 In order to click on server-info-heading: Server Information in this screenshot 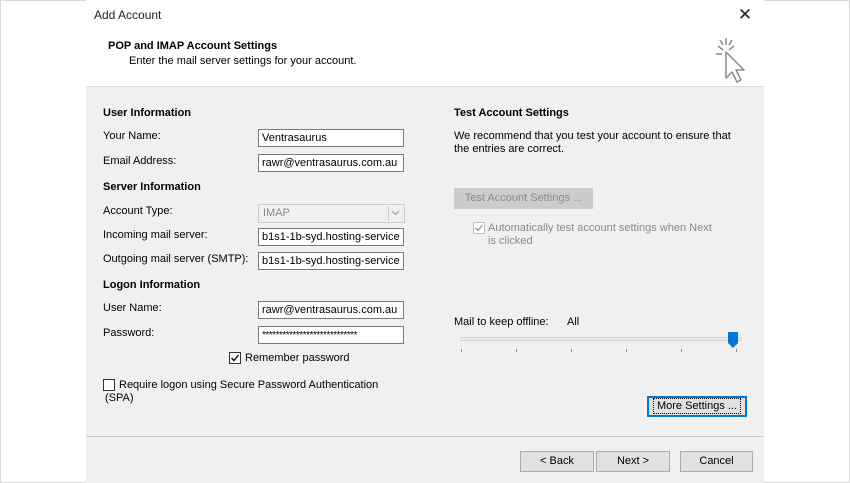, I will do `click(152, 187)`.